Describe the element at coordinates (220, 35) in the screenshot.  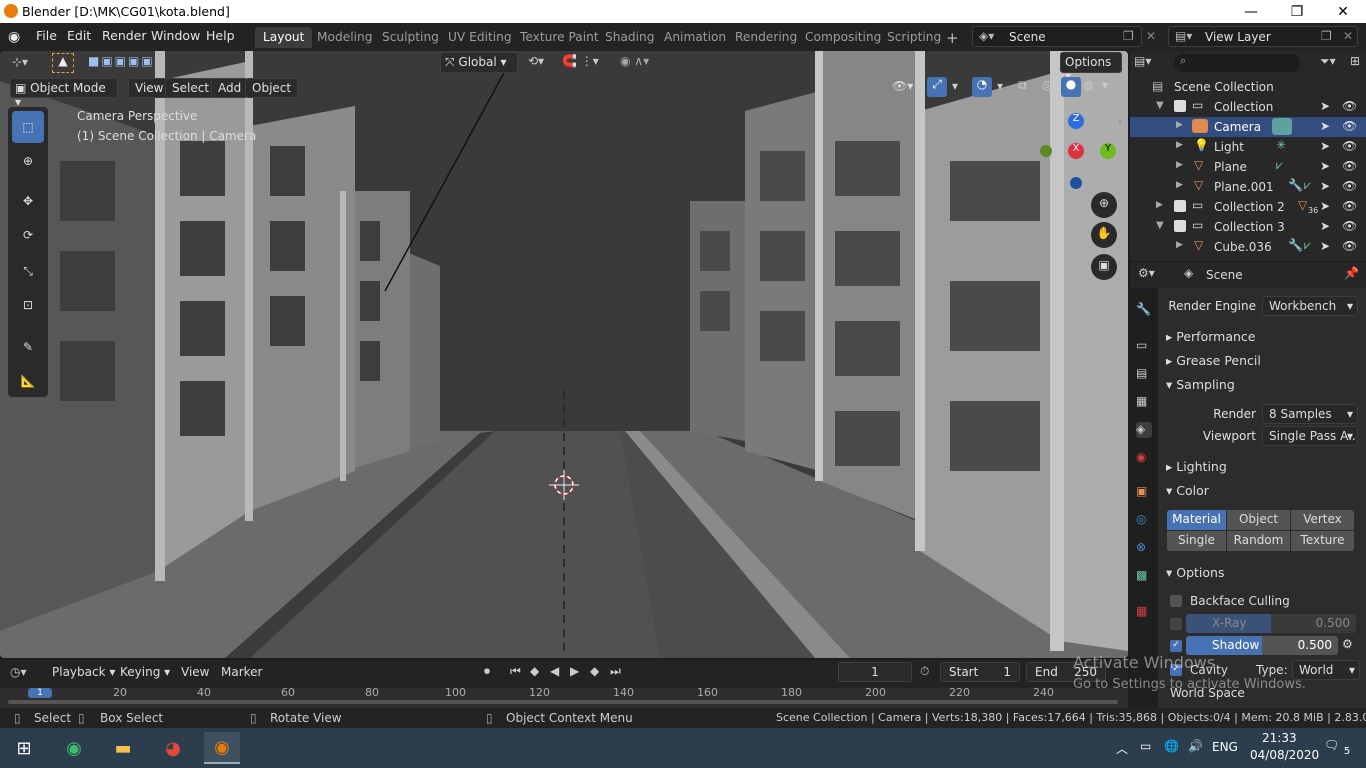
I see `menu-help: Help` at that location.